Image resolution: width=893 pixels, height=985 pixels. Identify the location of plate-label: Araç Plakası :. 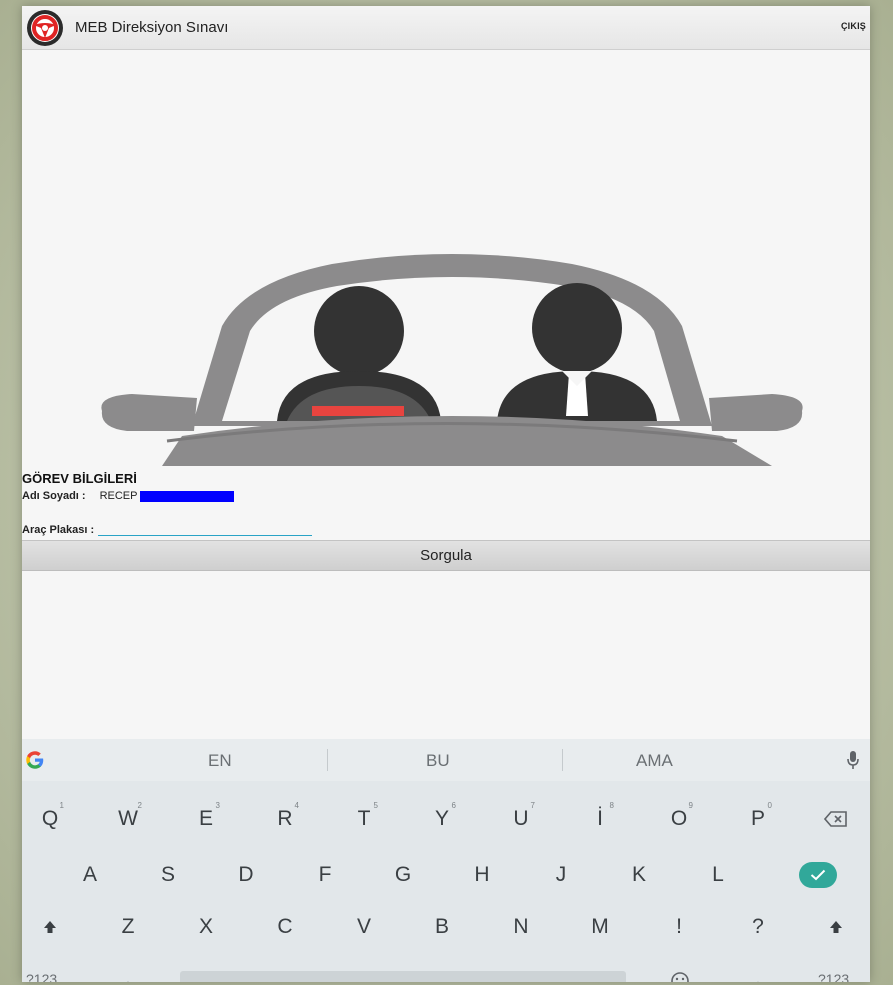
(58, 530).